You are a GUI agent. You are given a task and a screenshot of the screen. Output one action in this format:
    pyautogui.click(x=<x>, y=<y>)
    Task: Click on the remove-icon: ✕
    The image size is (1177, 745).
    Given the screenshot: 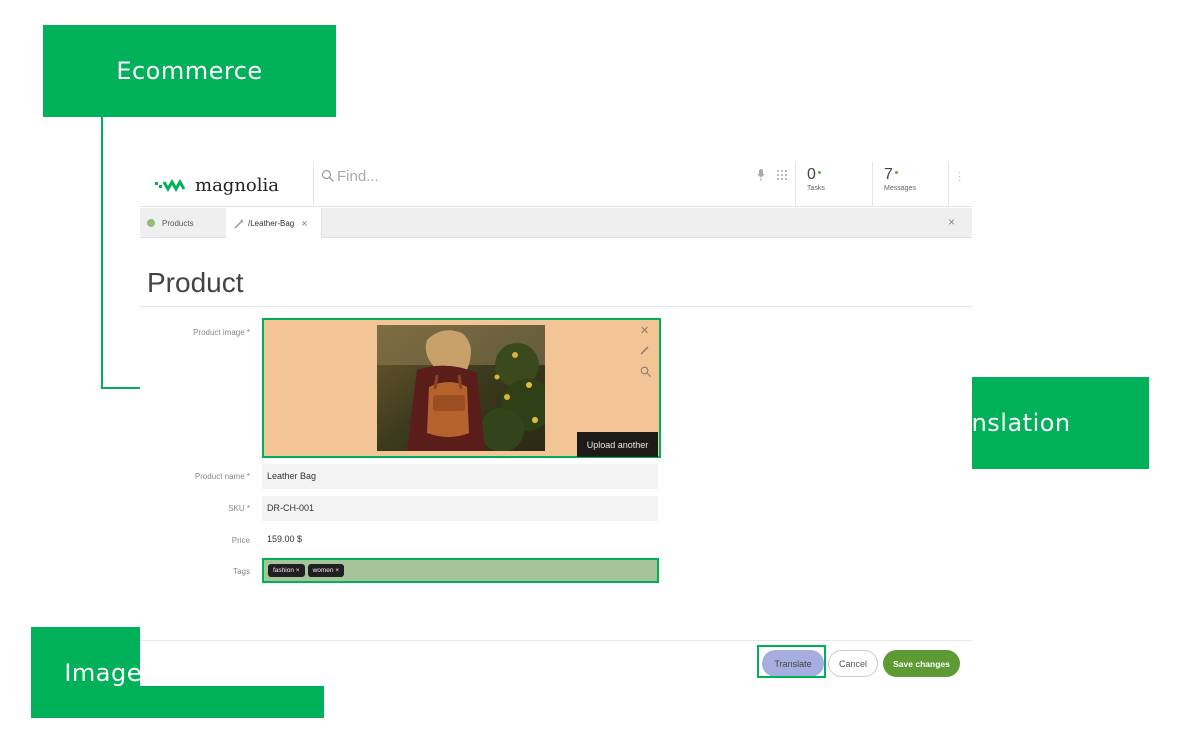 What is the action you would take?
    pyautogui.click(x=644, y=330)
    